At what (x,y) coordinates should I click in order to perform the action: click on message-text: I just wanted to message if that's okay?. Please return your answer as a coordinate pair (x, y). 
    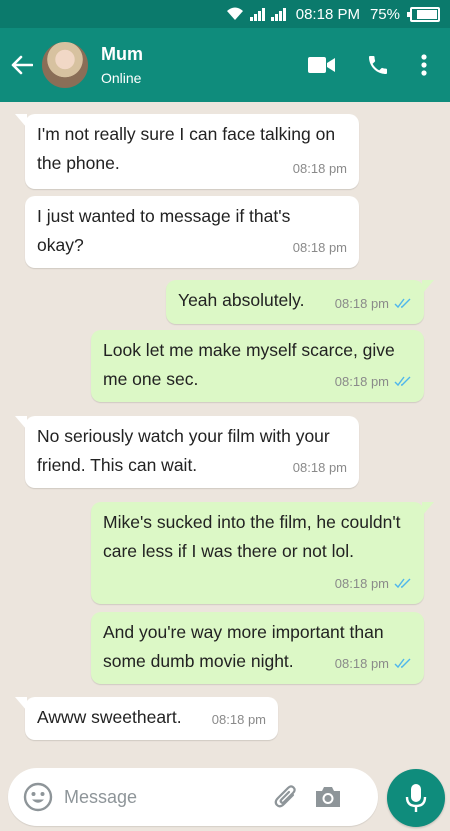
    Looking at the image, I should click on (164, 230).